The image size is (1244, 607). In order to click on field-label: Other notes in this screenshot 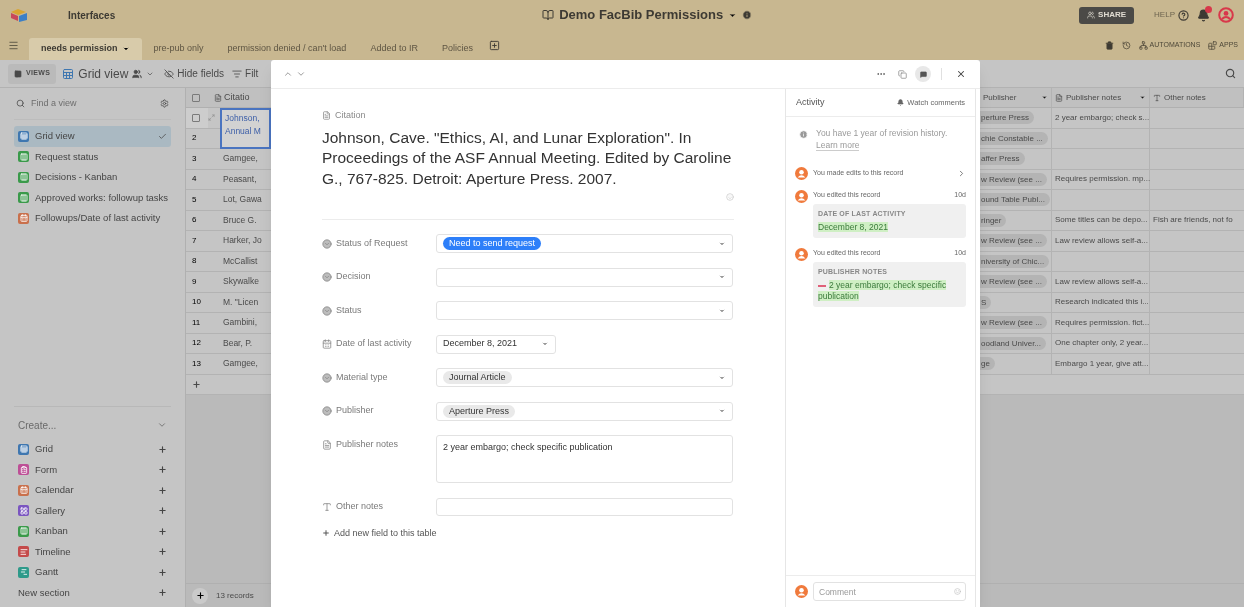, I will do `click(360, 507)`.